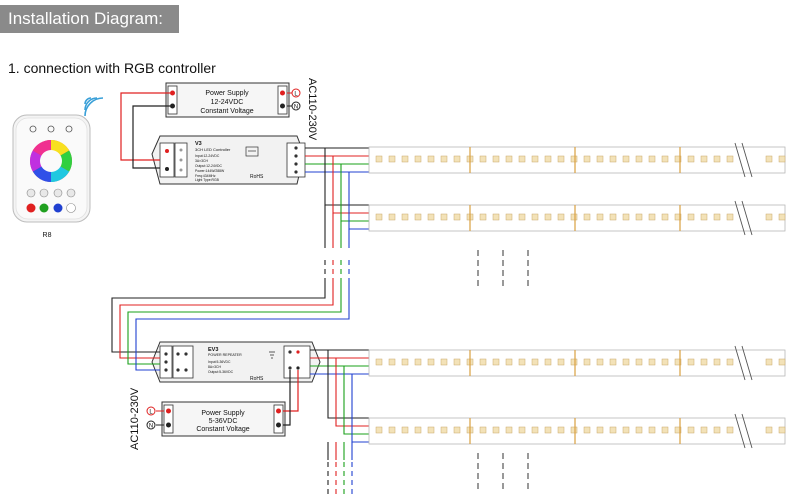 The height and width of the screenshot is (500, 800). I want to click on remote-label: R8, so click(47, 235).